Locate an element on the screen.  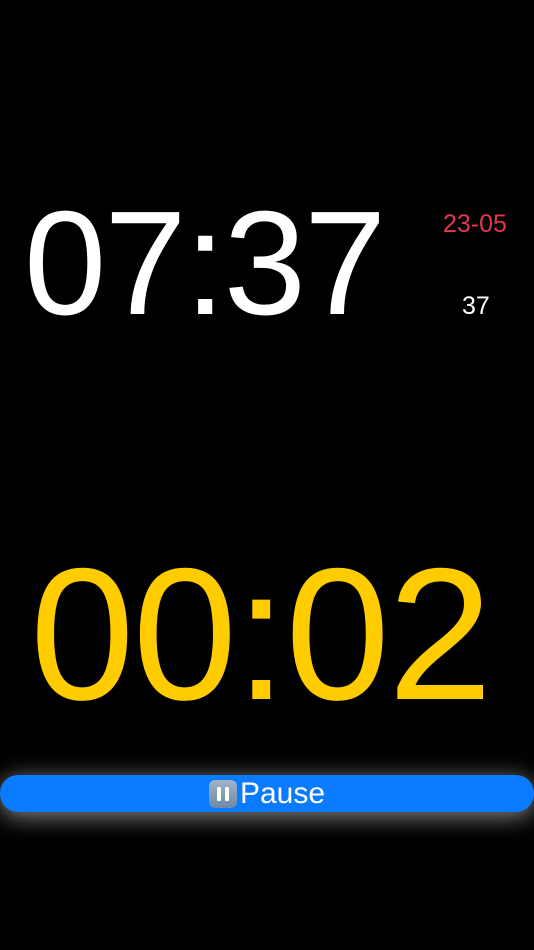
pause-button-label: Pause is located at coordinates (282, 793).